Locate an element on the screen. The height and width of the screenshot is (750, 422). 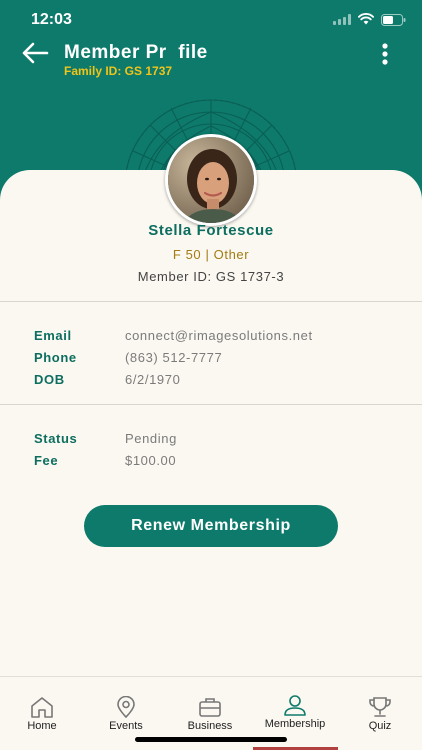
battery-icon is located at coordinates (393, 20).